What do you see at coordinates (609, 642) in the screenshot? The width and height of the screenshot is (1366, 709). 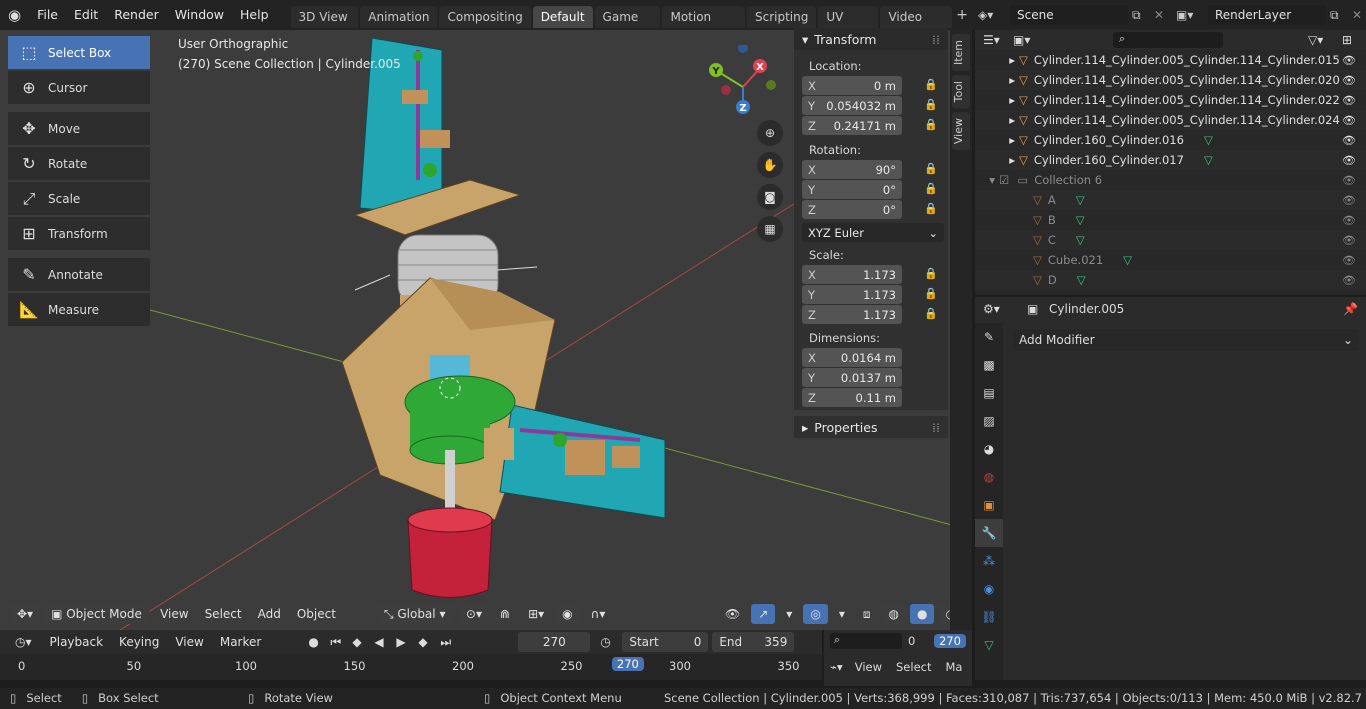 I see `stopwatch-icon: ◷` at bounding box center [609, 642].